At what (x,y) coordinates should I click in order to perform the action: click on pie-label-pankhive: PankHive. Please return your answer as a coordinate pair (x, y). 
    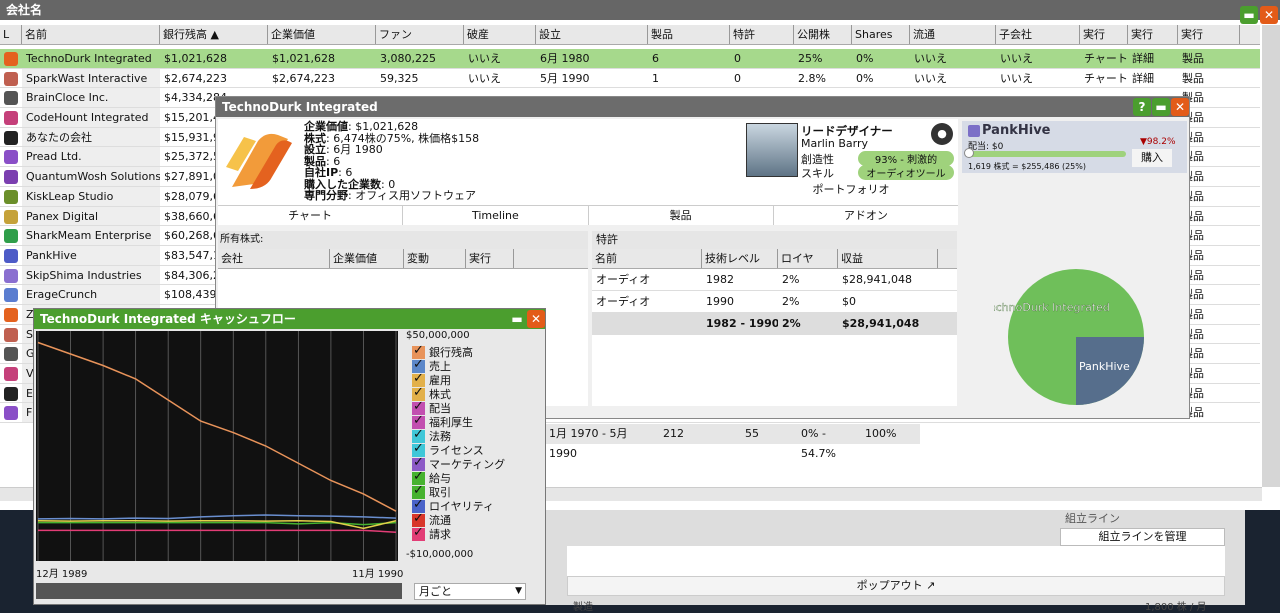
    Looking at the image, I should click on (1104, 366).